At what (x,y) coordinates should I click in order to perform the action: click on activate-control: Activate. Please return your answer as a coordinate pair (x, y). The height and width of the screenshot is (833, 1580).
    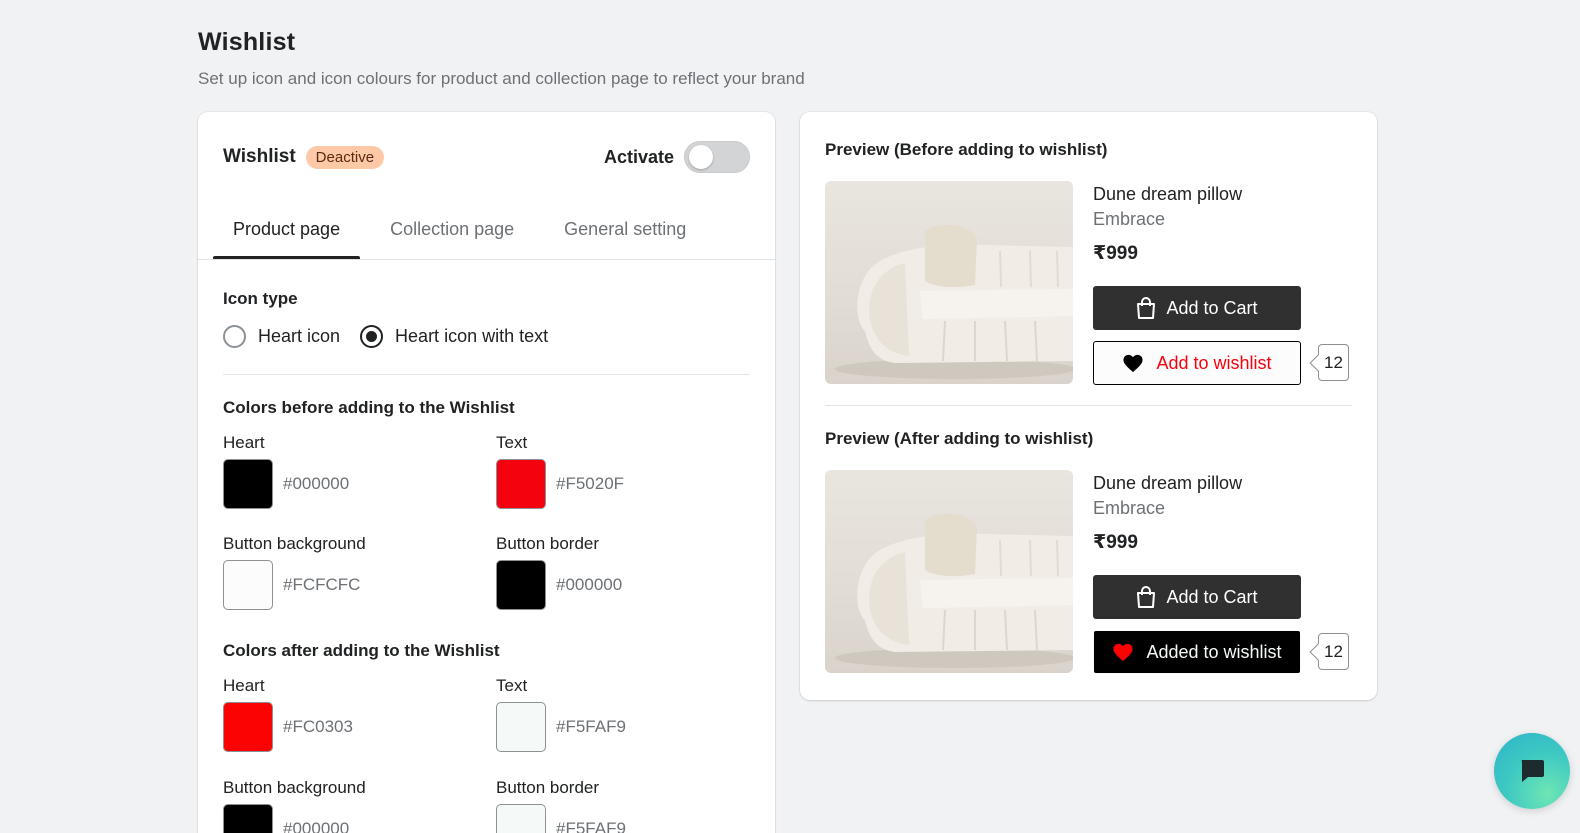
    Looking at the image, I should click on (677, 157).